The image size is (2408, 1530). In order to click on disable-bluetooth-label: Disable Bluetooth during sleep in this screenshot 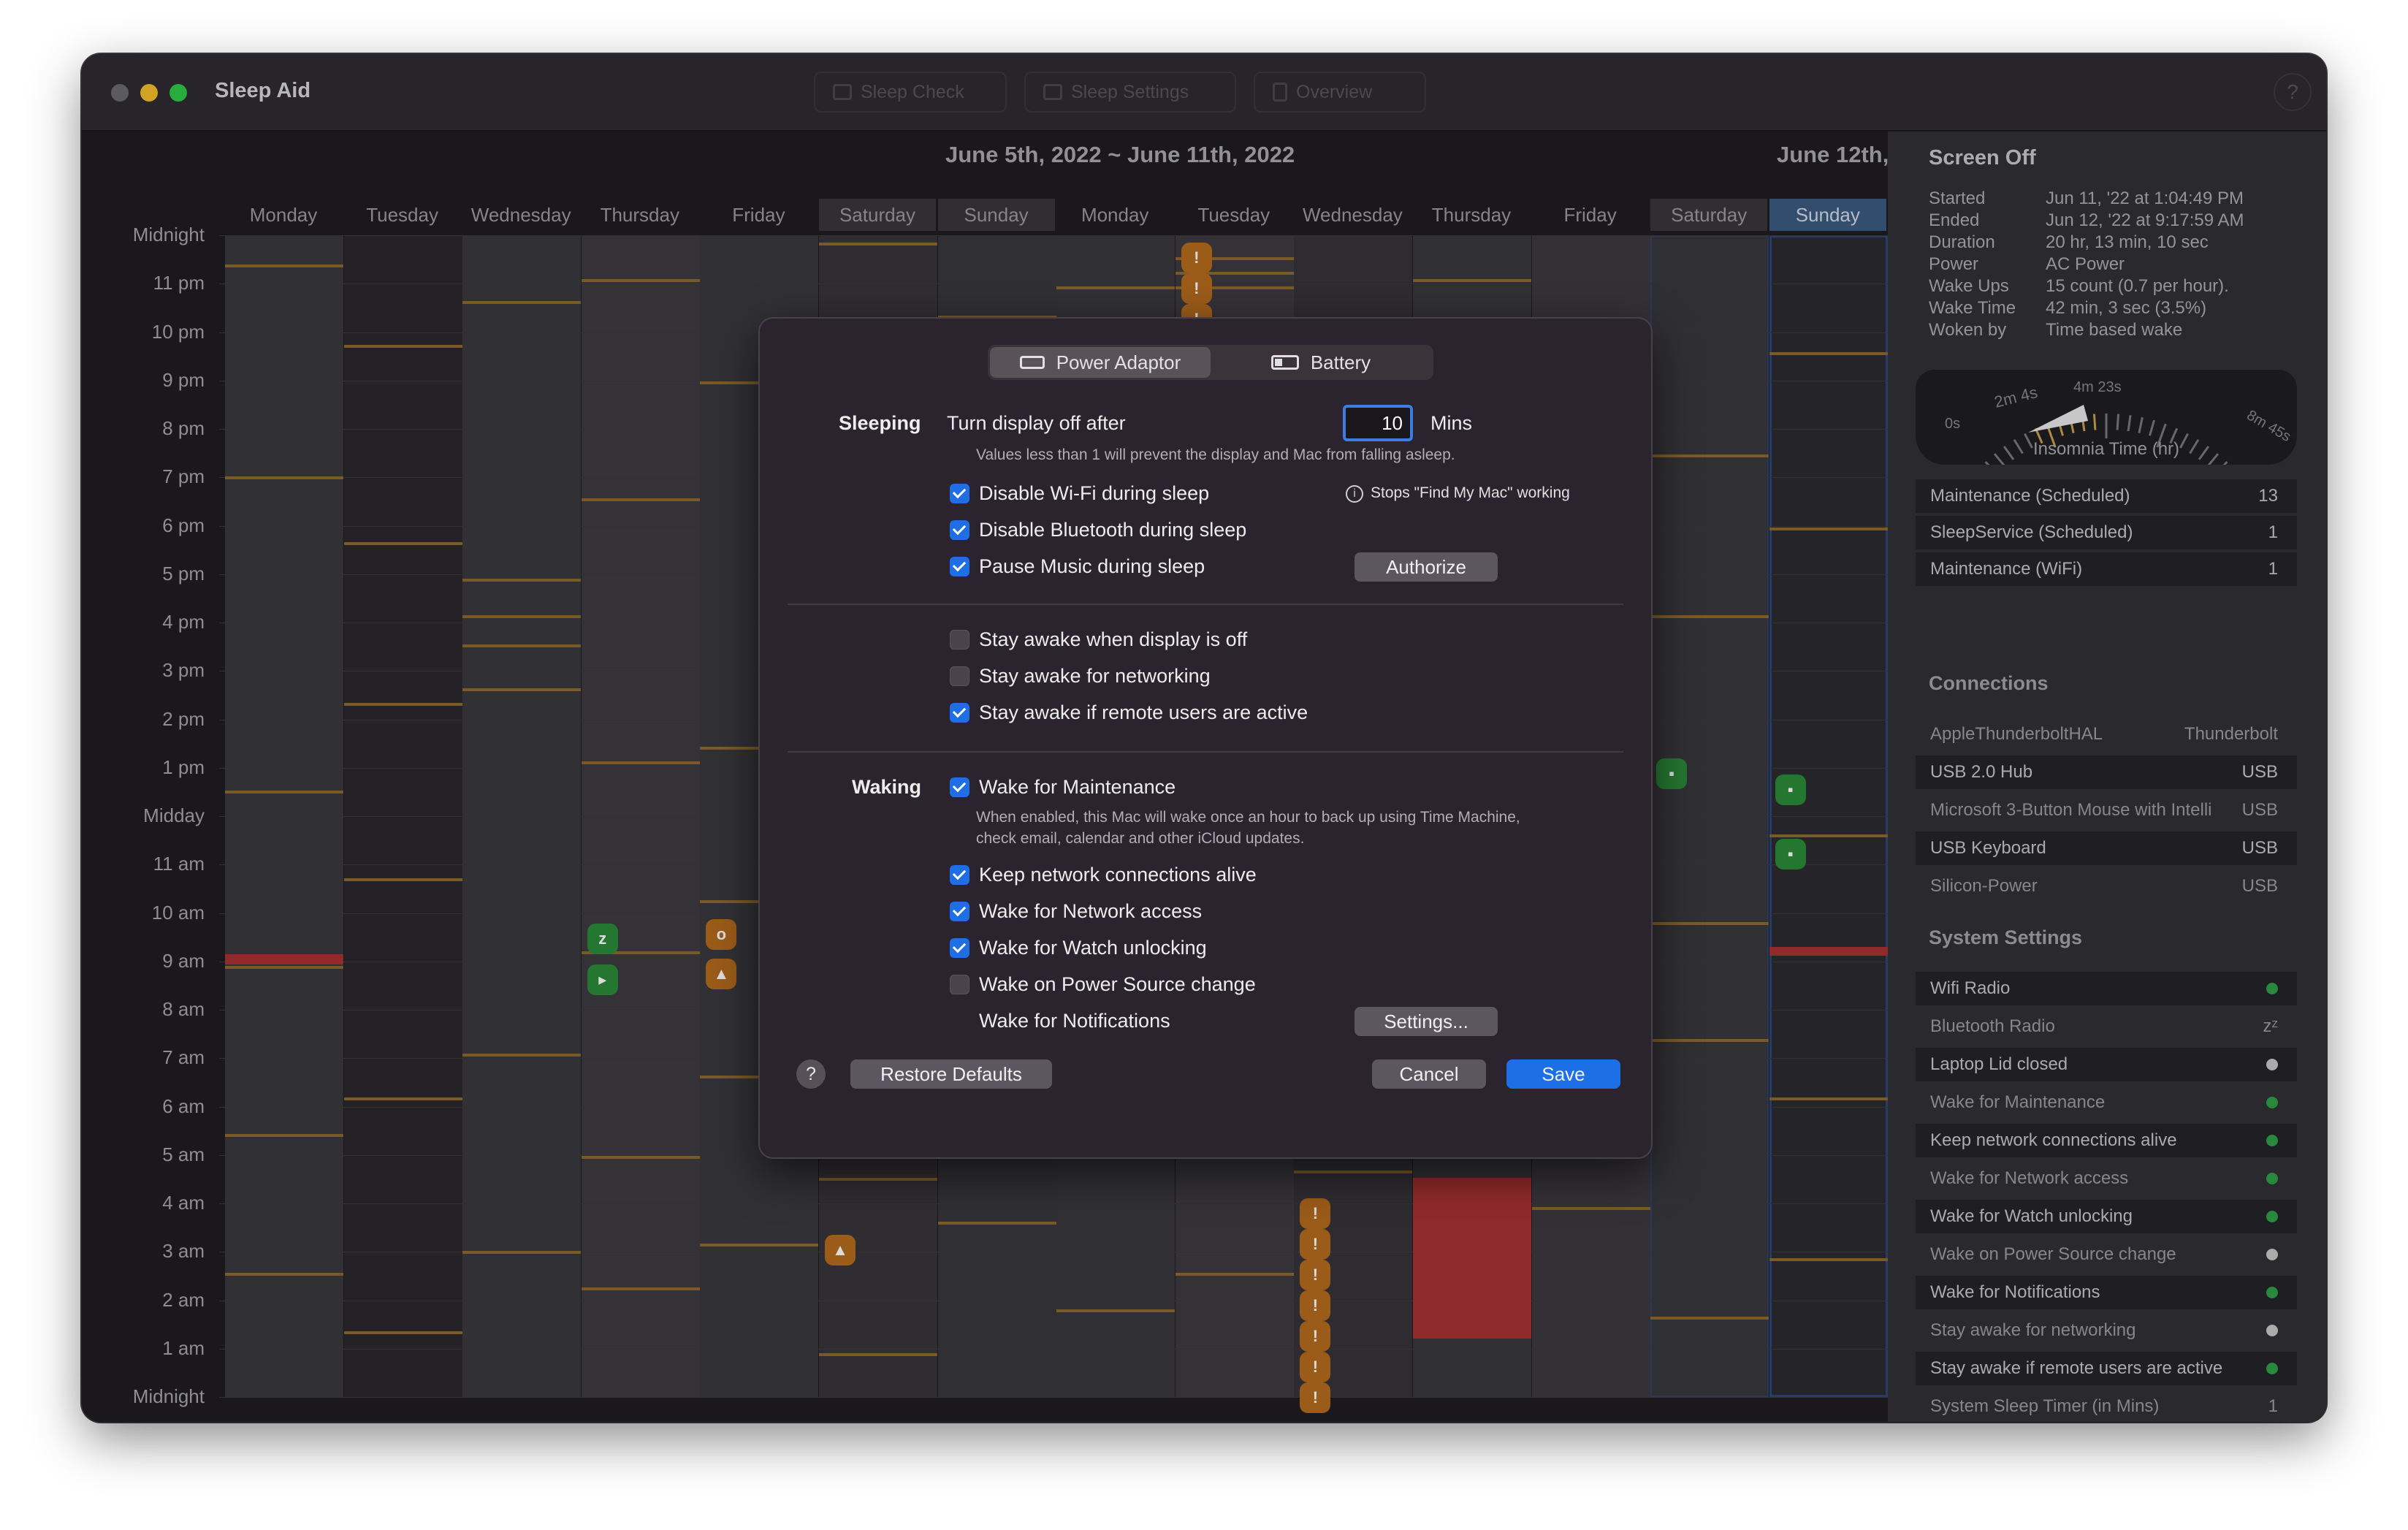, I will do `click(1113, 530)`.